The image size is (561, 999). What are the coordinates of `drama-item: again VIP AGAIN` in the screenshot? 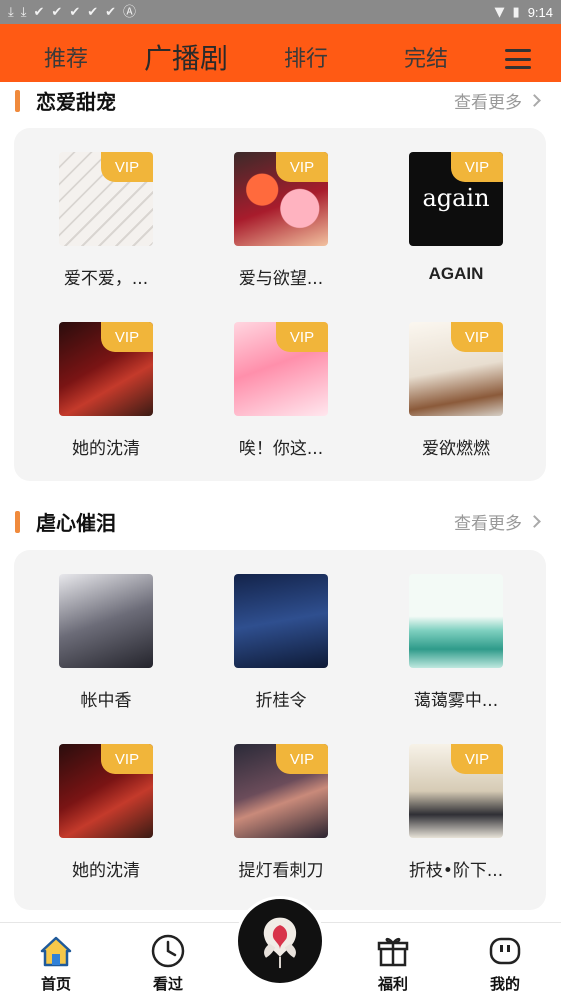 It's located at (452, 232).